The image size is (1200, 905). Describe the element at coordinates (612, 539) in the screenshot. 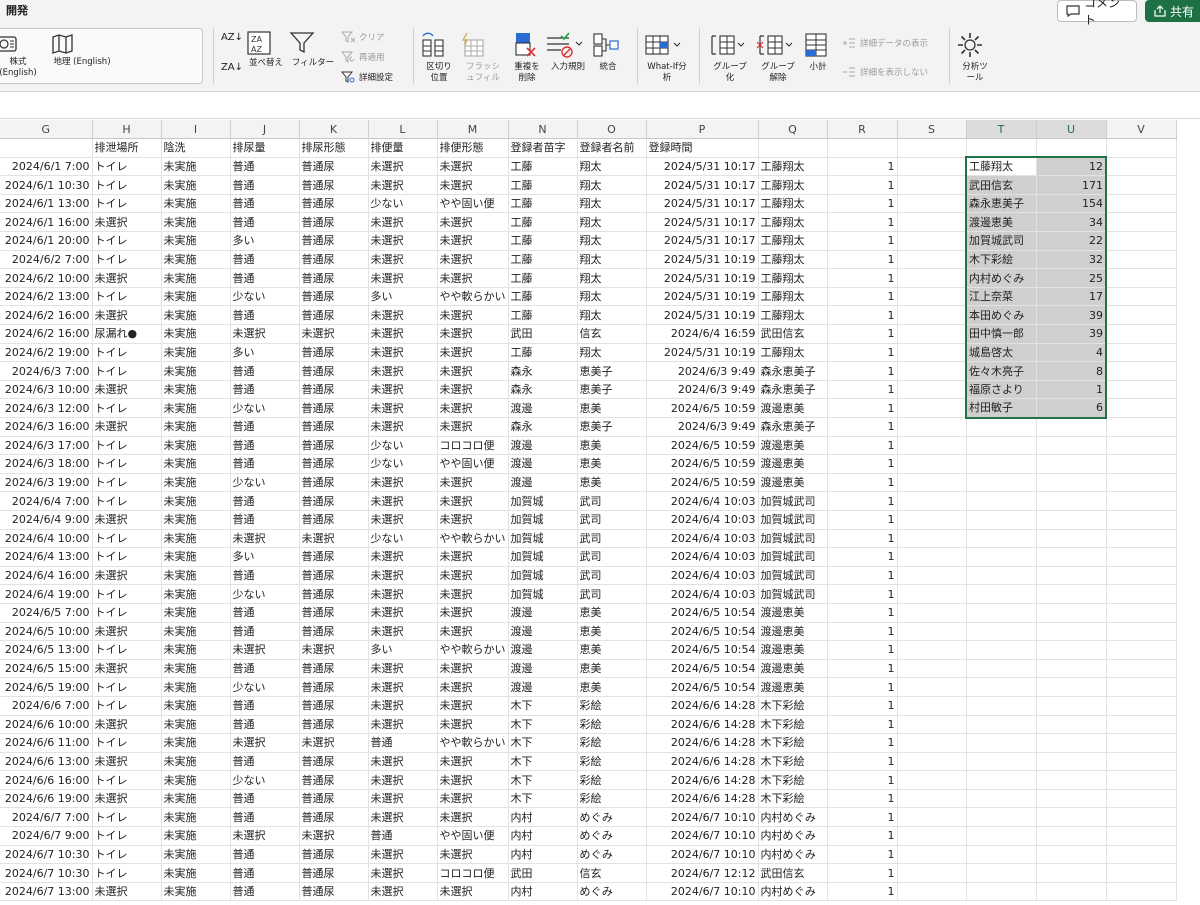

I see `cell: 武司` at that location.